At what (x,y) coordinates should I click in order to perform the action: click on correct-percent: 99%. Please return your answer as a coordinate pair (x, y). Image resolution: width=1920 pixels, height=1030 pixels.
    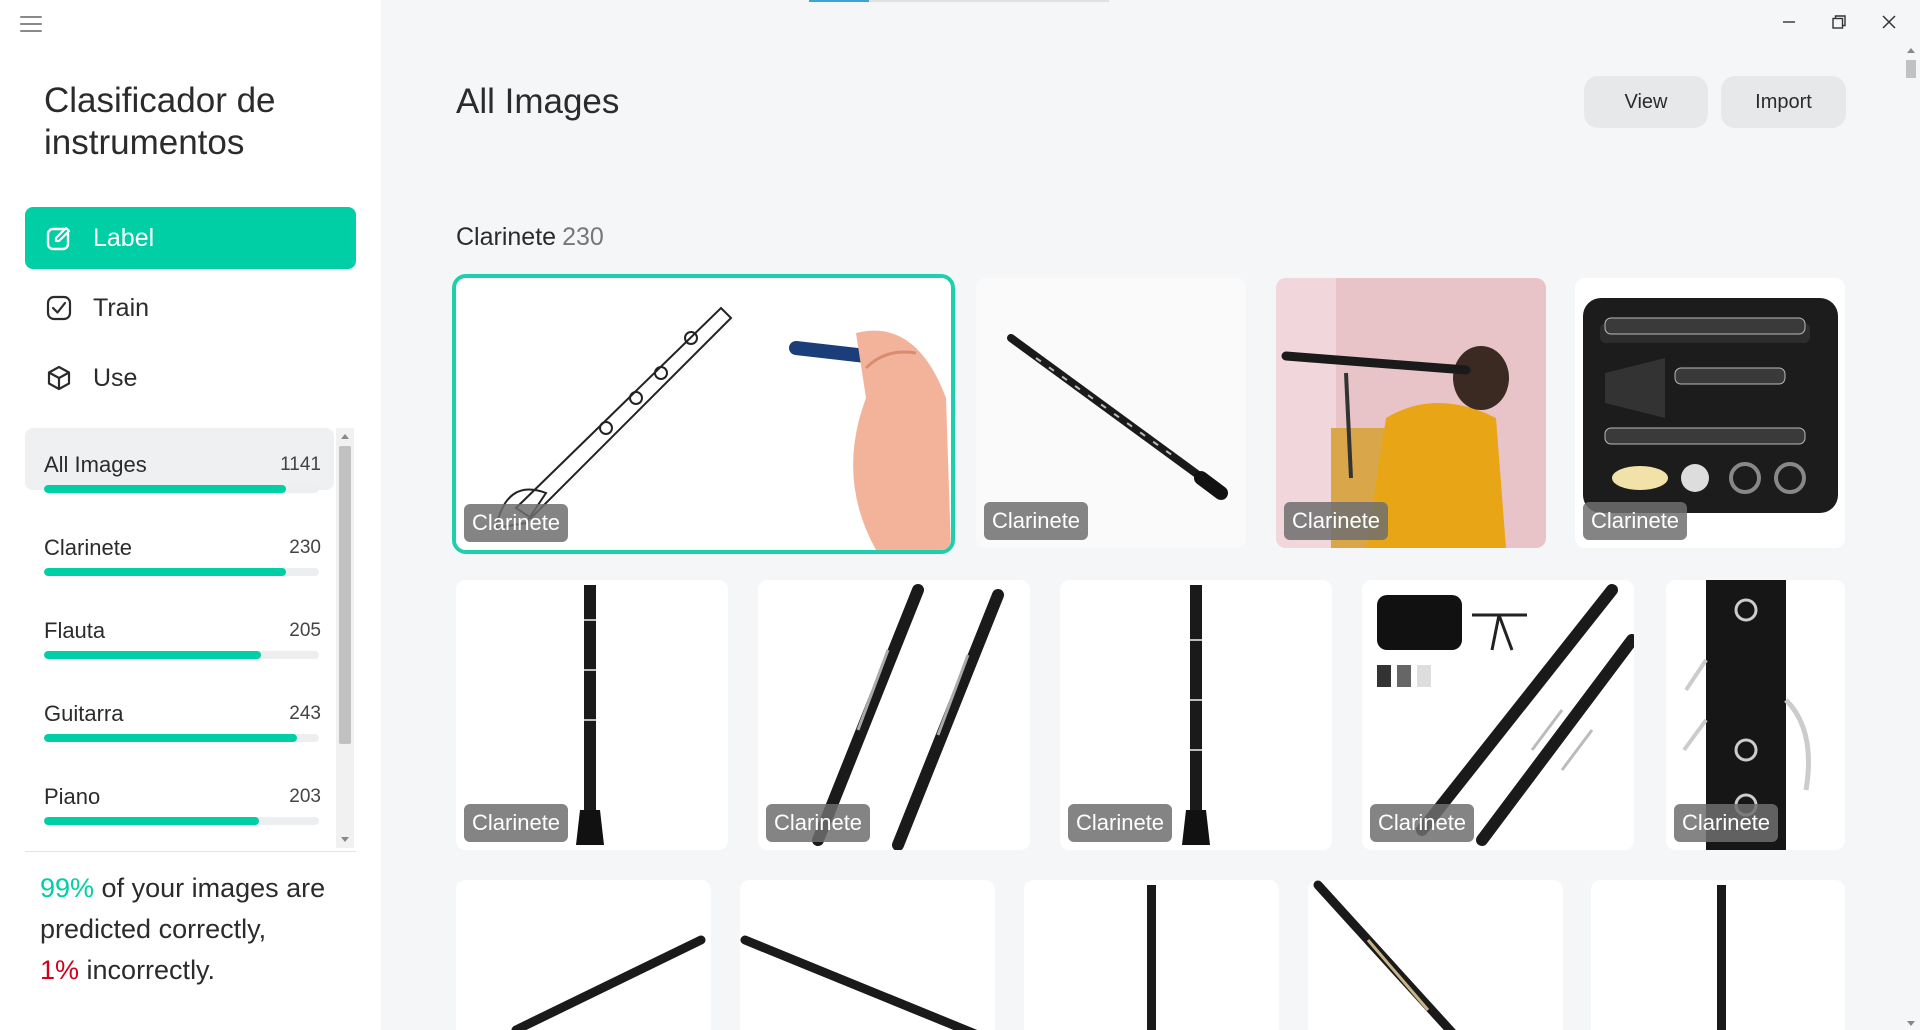
    Looking at the image, I should click on (67, 888).